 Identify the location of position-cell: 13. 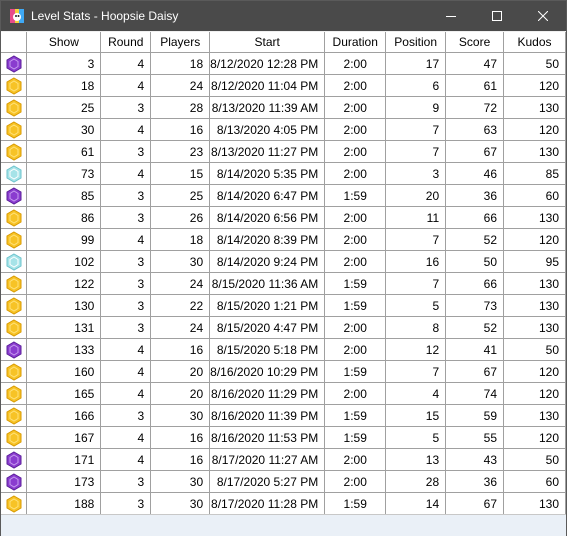
(416, 459).